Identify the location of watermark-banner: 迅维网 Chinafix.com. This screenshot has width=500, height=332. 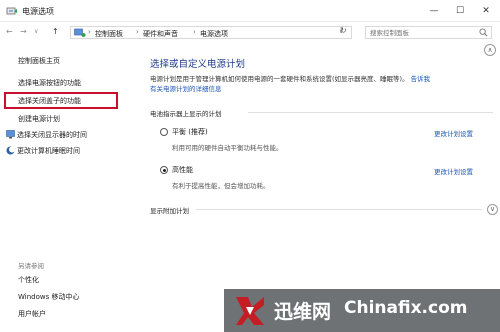
(362, 310).